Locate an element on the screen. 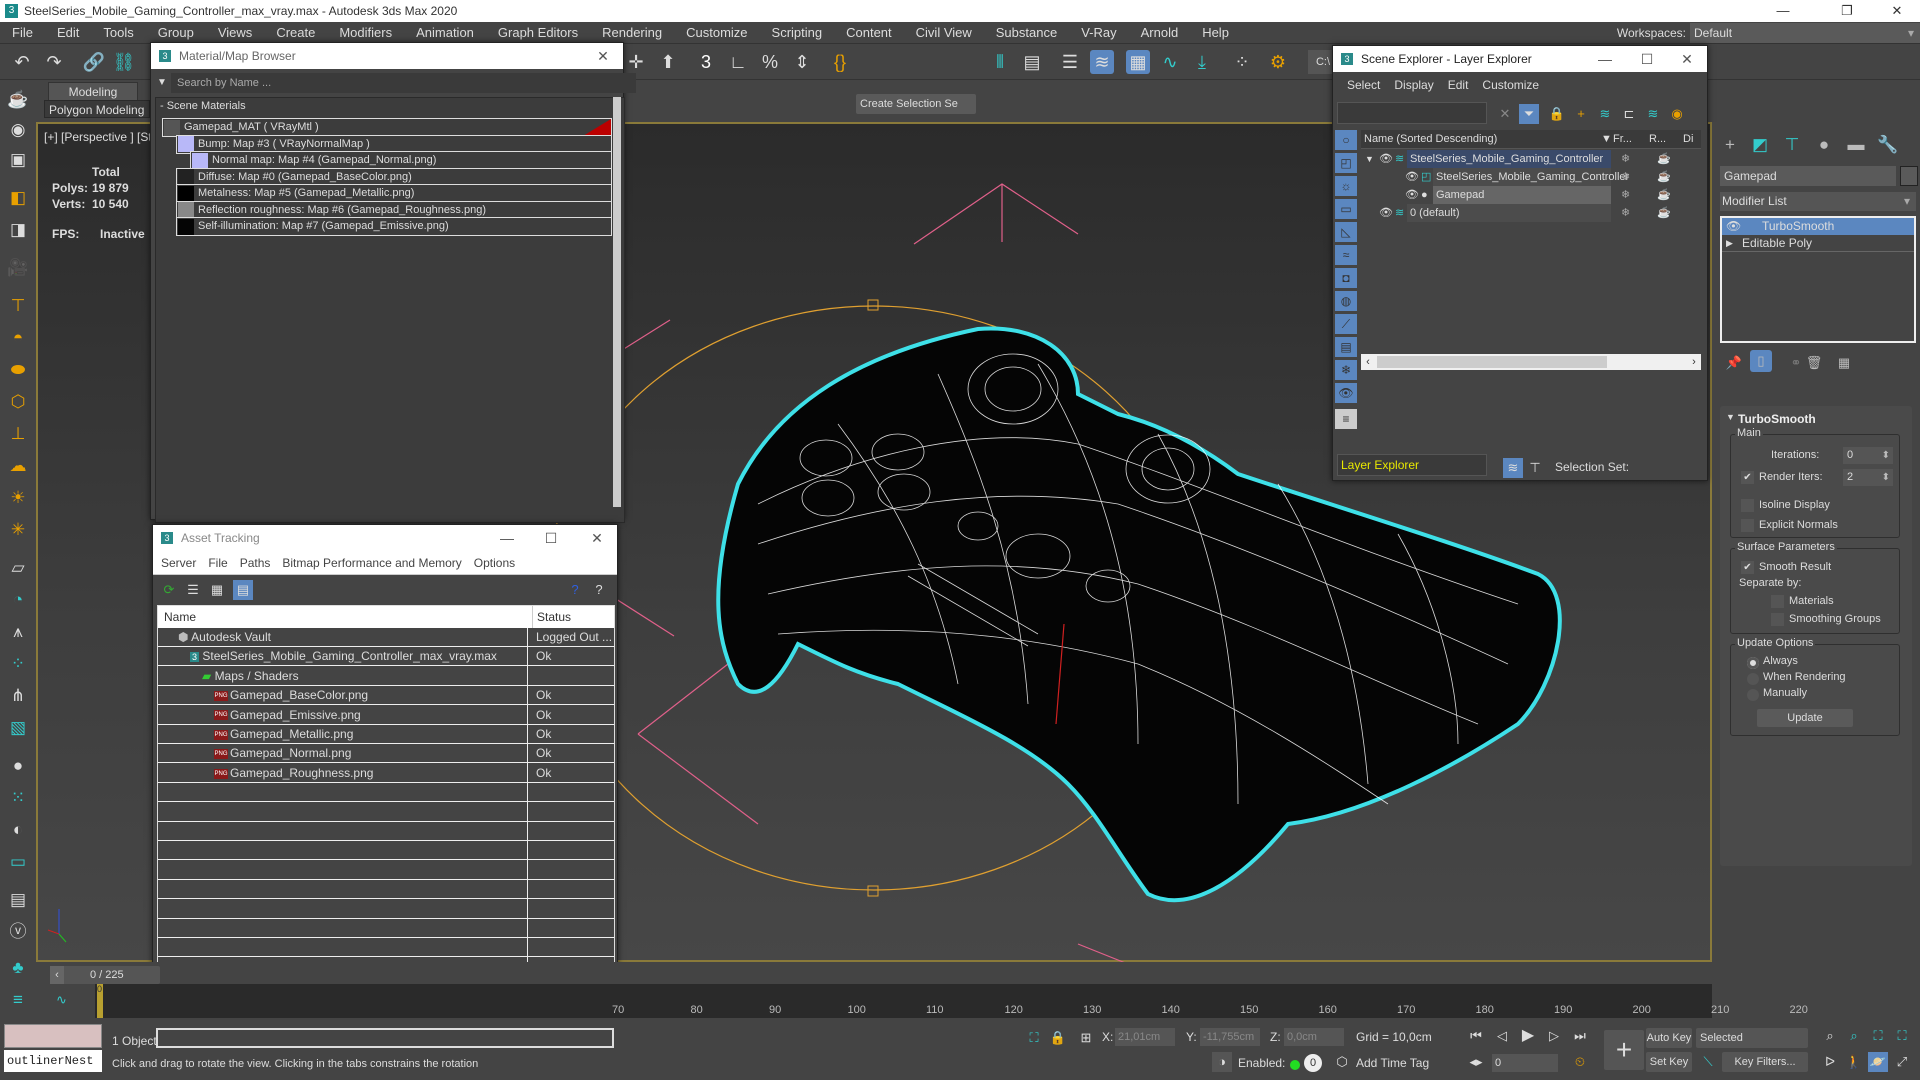 Image resolution: width=1920 pixels, height=1080 pixels. render-iters-spinner: 2 is located at coordinates (1868, 477).